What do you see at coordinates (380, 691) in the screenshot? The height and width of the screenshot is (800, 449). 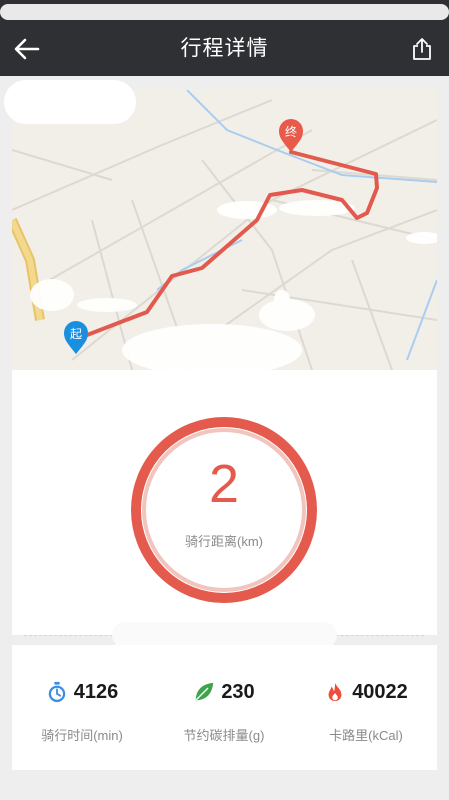 I see `stat-value: 40022` at bounding box center [380, 691].